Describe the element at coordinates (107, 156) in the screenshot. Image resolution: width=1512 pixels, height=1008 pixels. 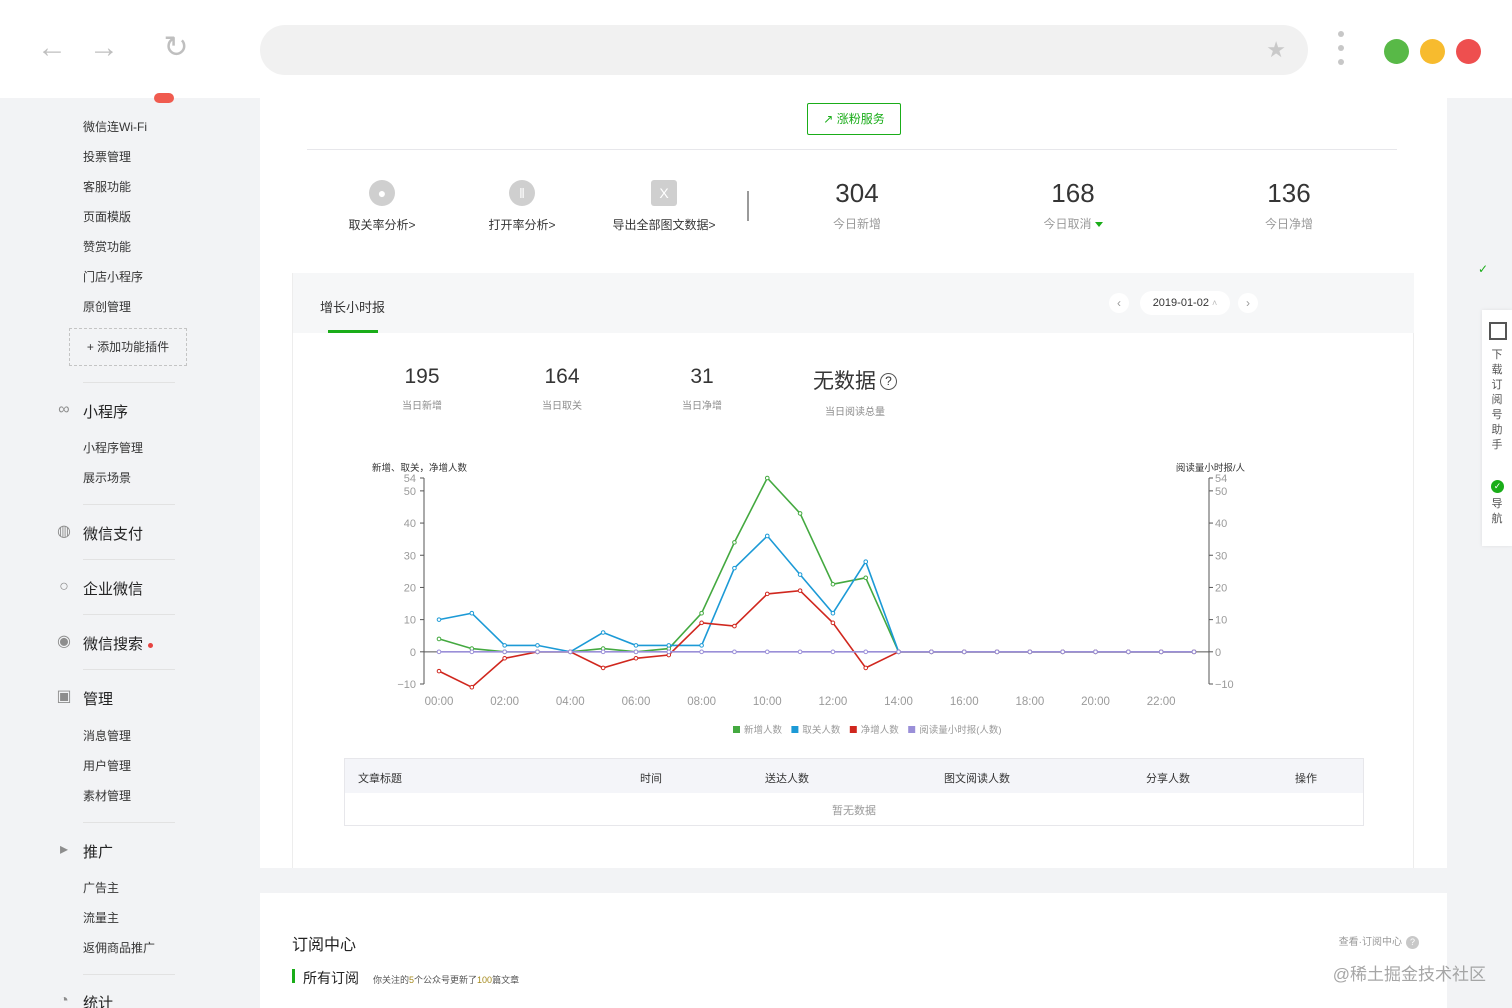
I see `sidebar-item-vote: 投票管理` at that location.